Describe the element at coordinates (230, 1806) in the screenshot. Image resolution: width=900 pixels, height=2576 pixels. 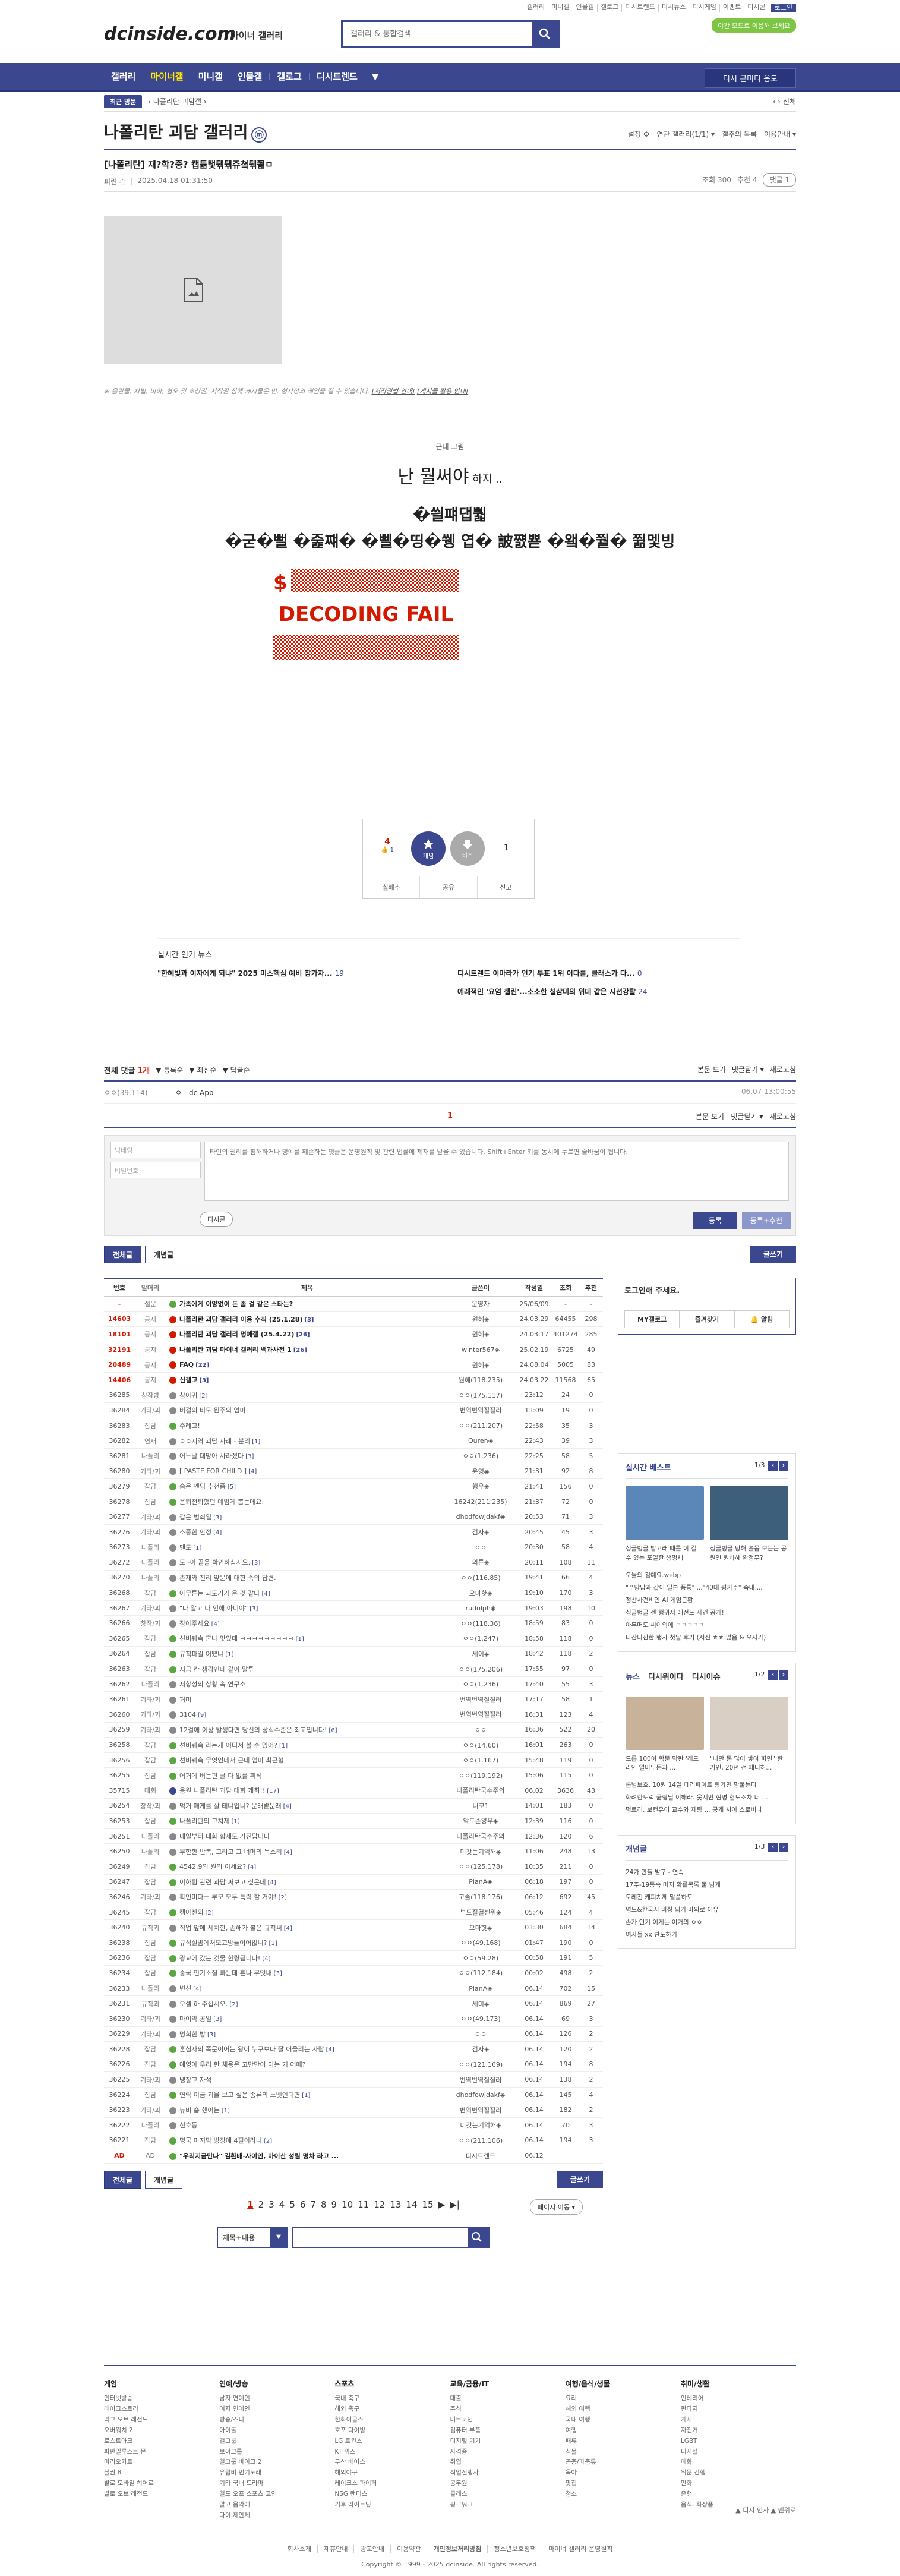
I see `row-title-text: 먹거 매게를 살 테냐입니? 문래밭문래` at that location.